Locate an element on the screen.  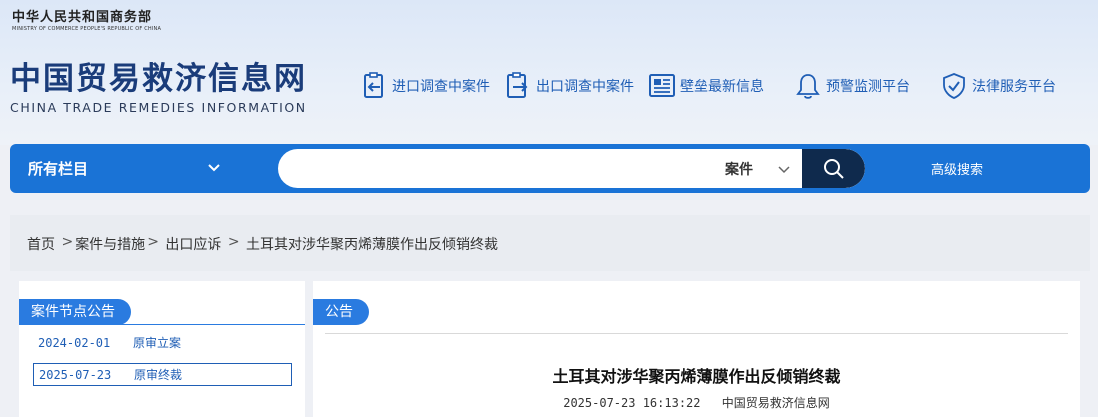
breadcrumb: 首页 > 案件与措施 > 出口应诉 > 土耳其对涉华聚丙烯薄膜作出反倾销终裁 is located at coordinates (262, 244).